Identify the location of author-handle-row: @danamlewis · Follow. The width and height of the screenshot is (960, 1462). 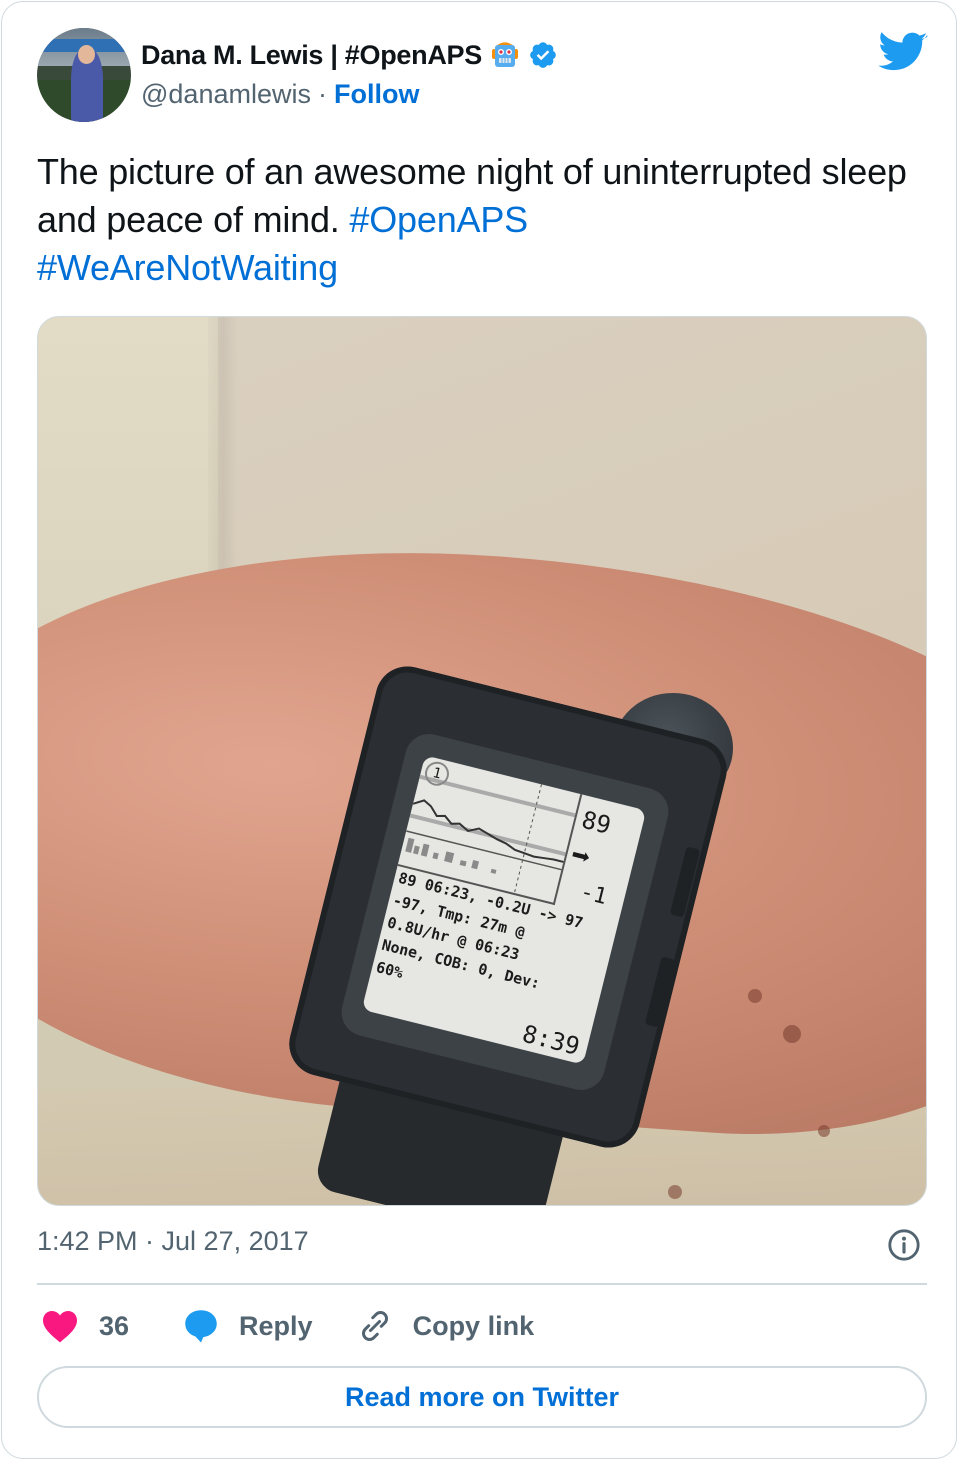
(280, 94).